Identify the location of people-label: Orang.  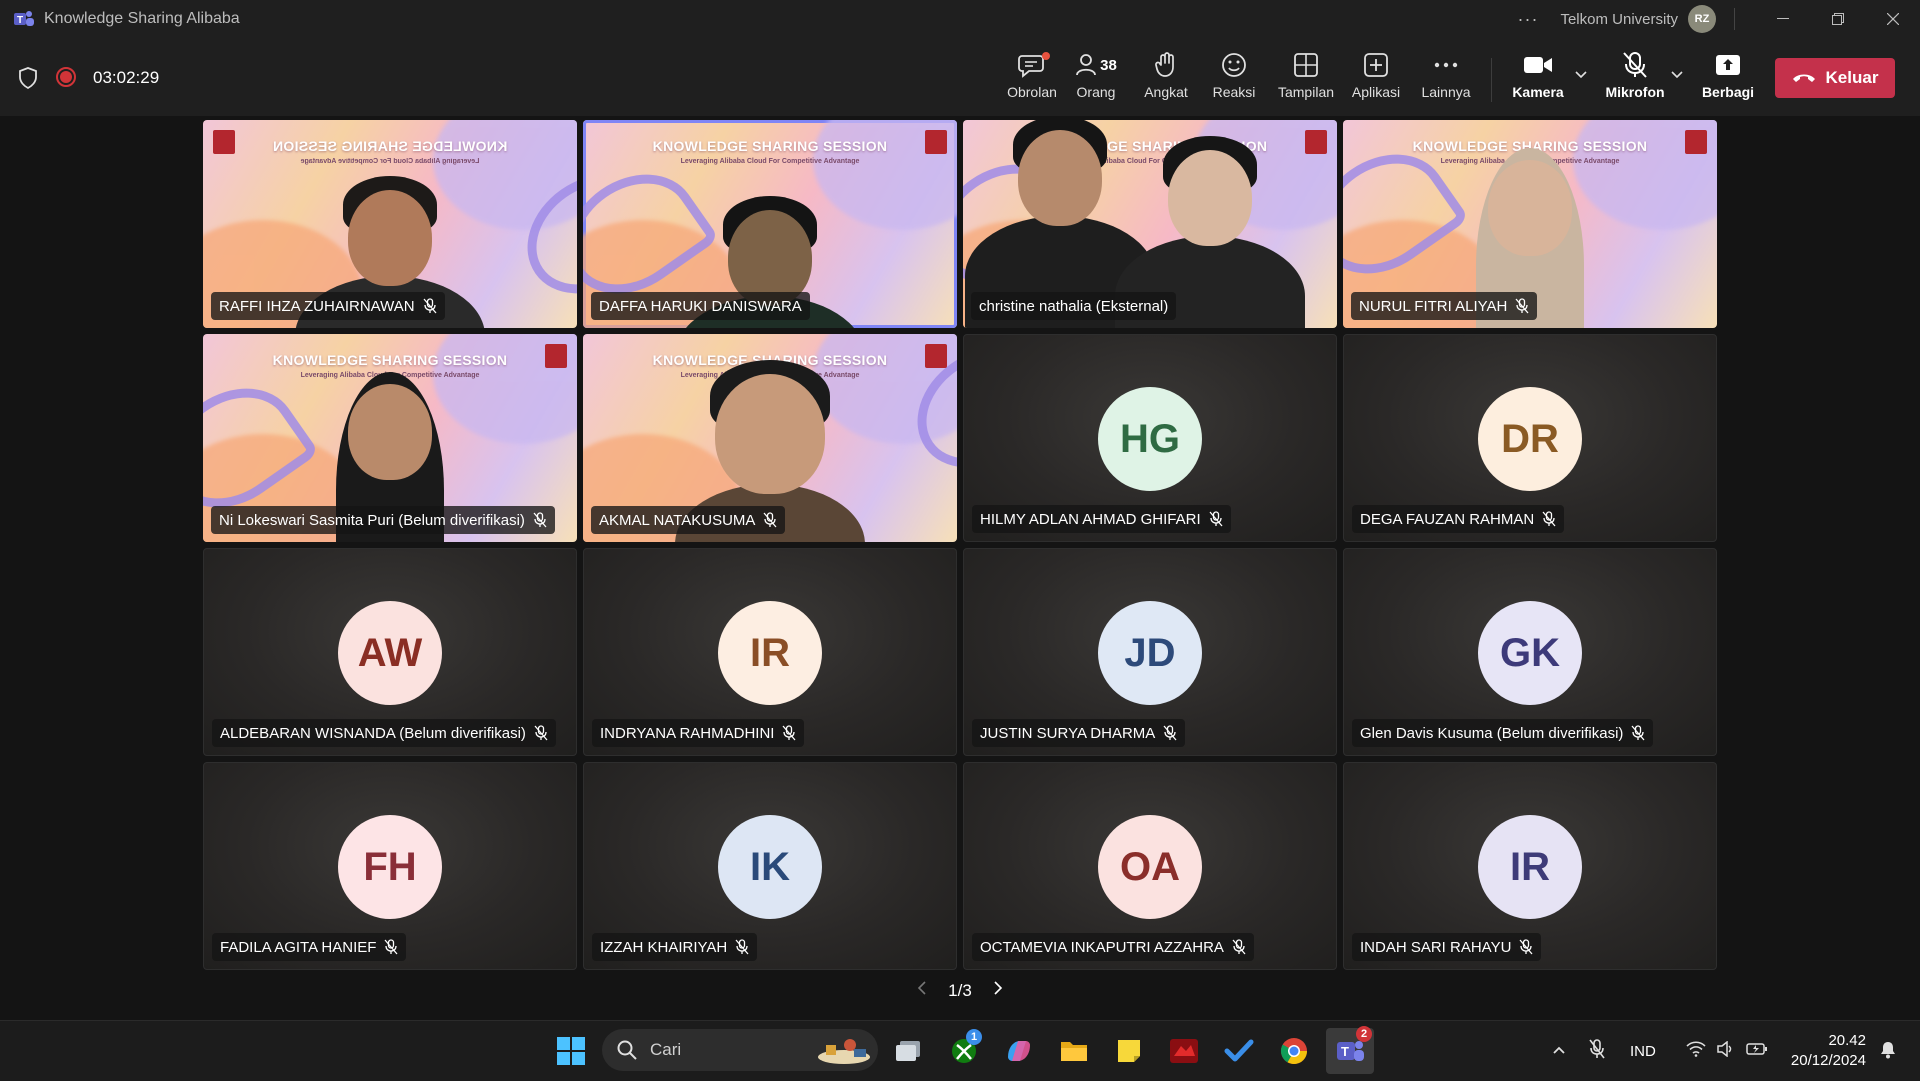
(1096, 92).